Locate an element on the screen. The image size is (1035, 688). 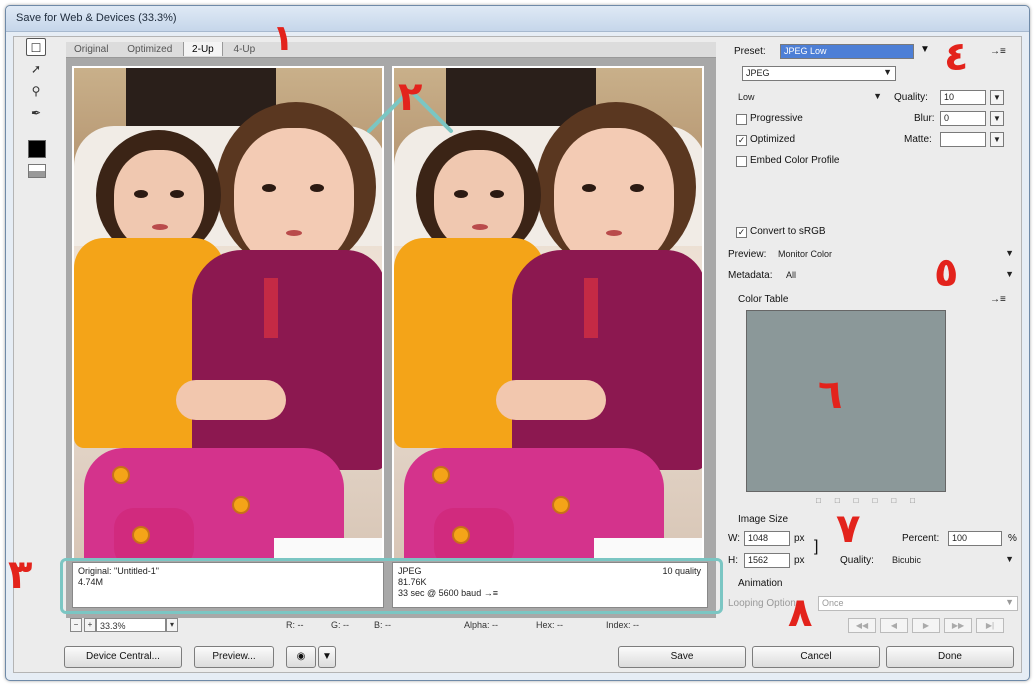
blur-label: Blur: is located at coordinates (924, 118).